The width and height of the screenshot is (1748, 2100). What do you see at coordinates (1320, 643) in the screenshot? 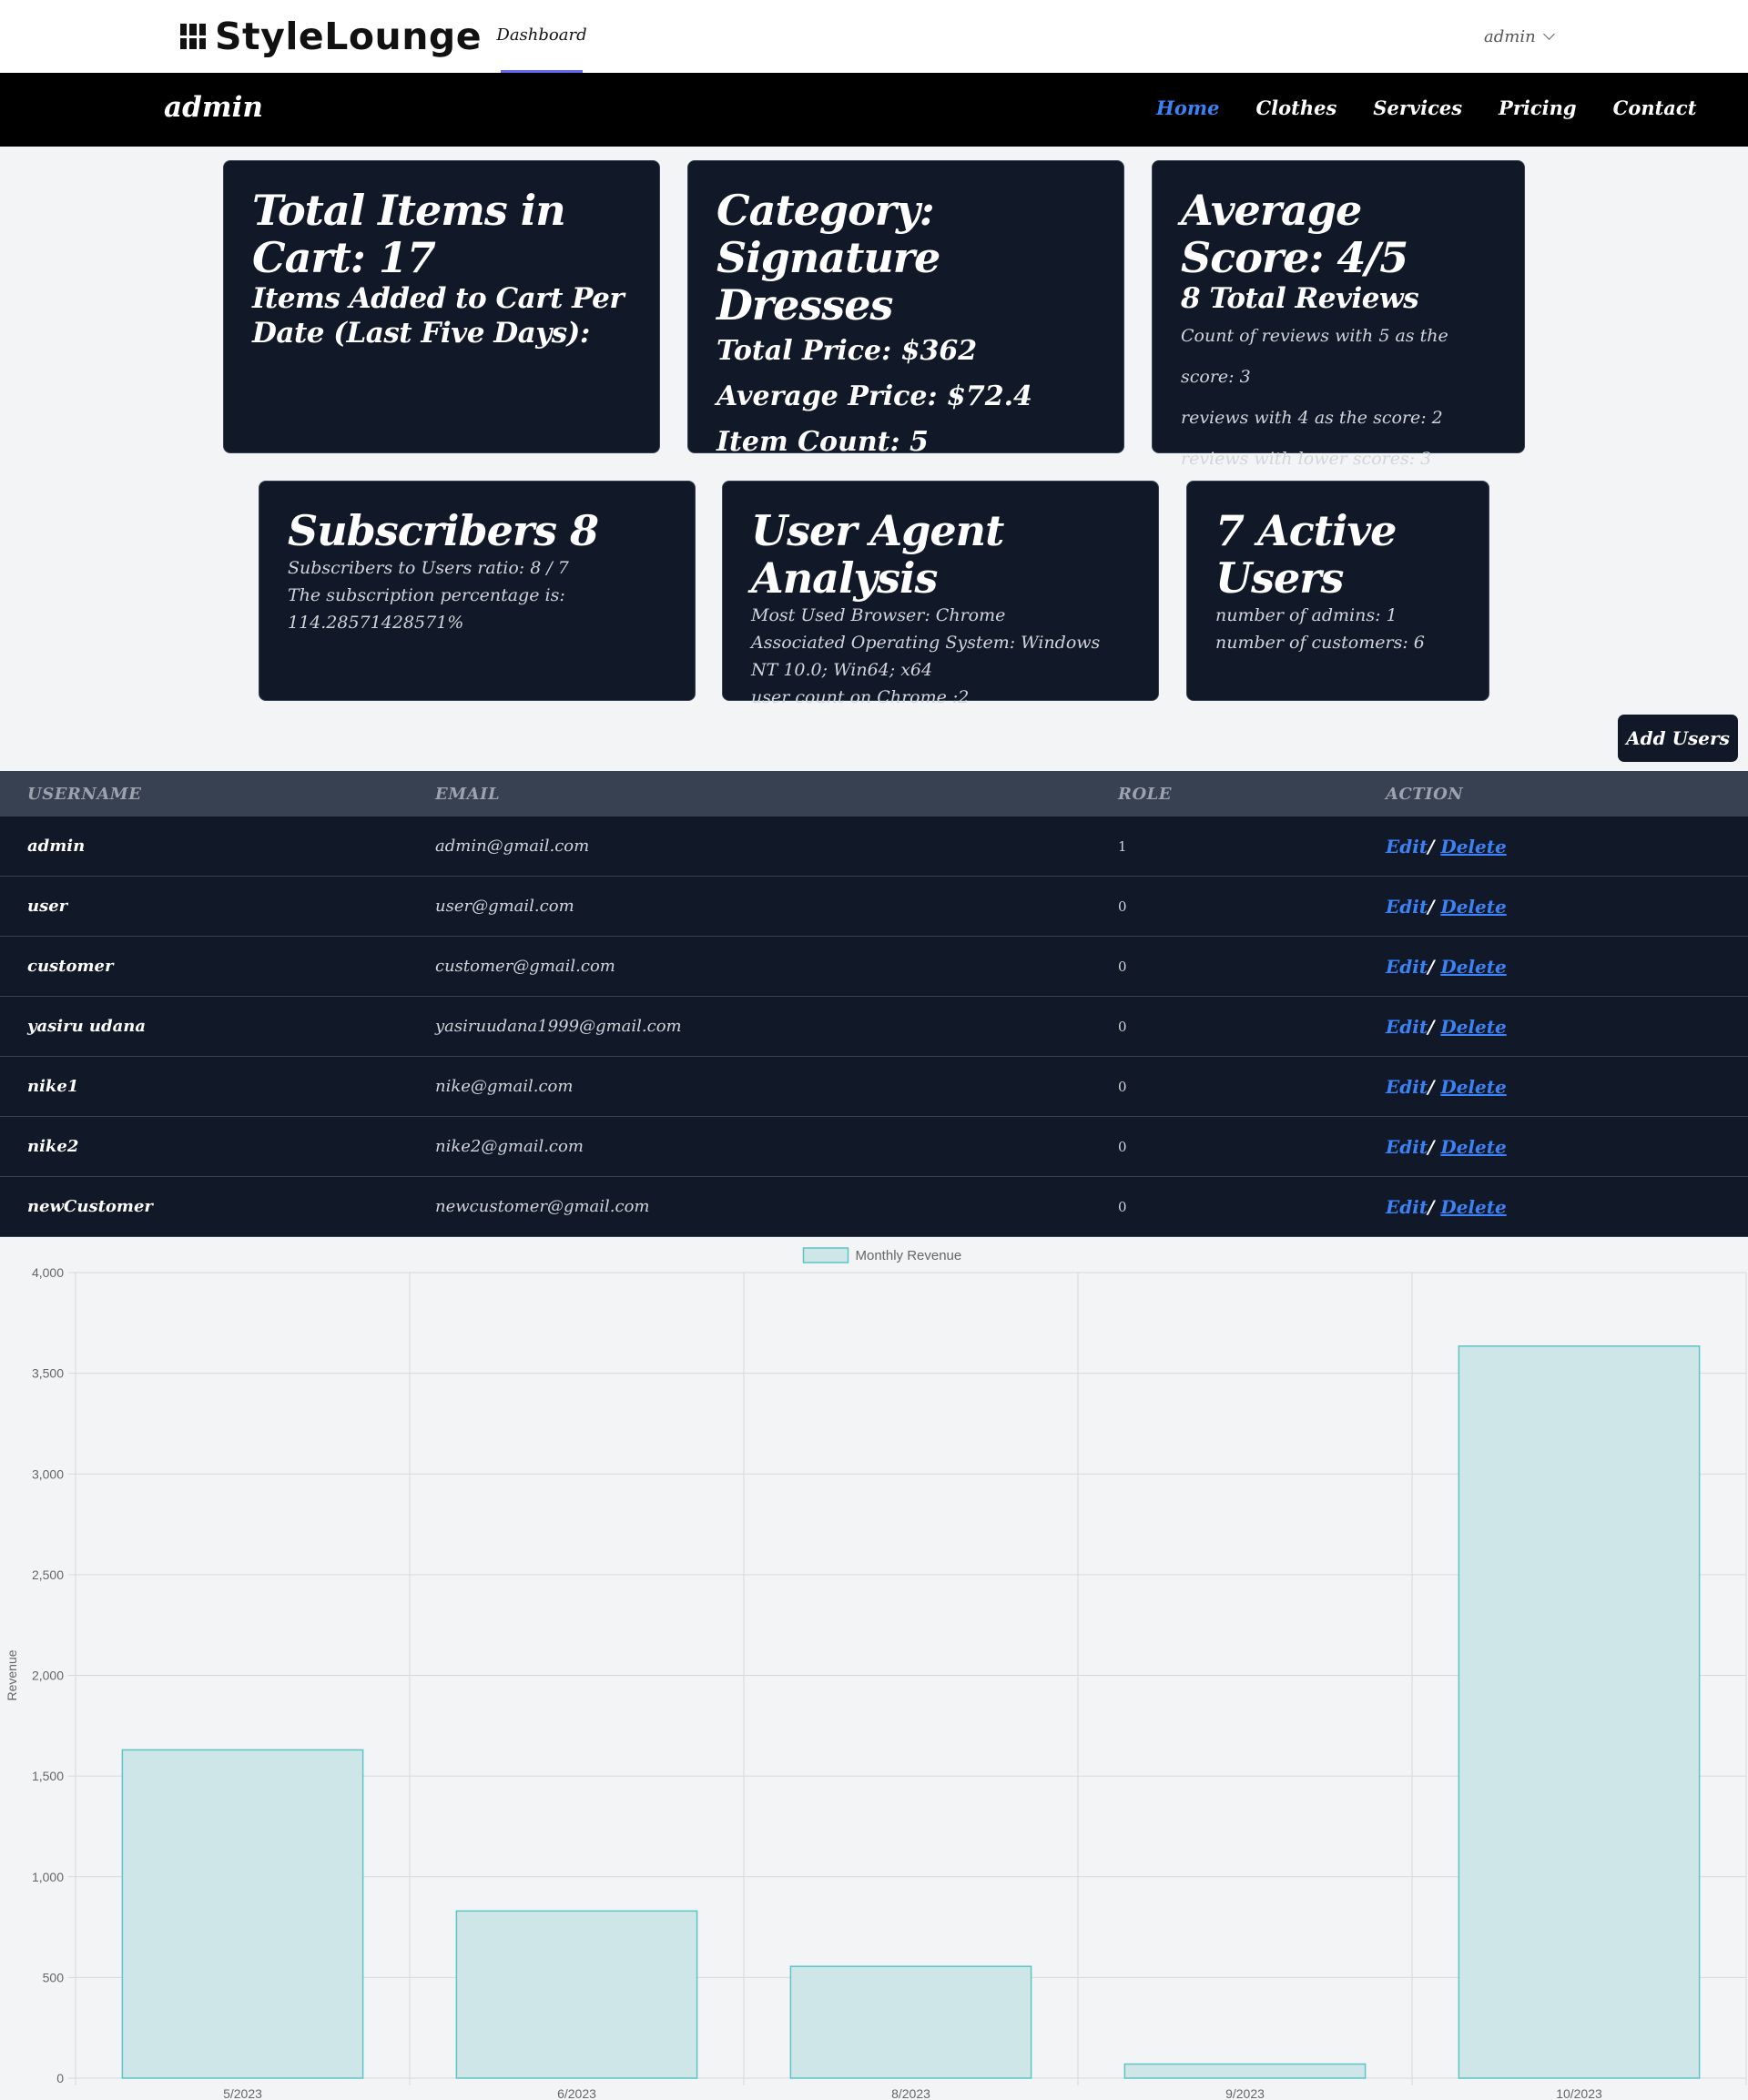
I see `active-users-customers: number of customers: 6` at bounding box center [1320, 643].